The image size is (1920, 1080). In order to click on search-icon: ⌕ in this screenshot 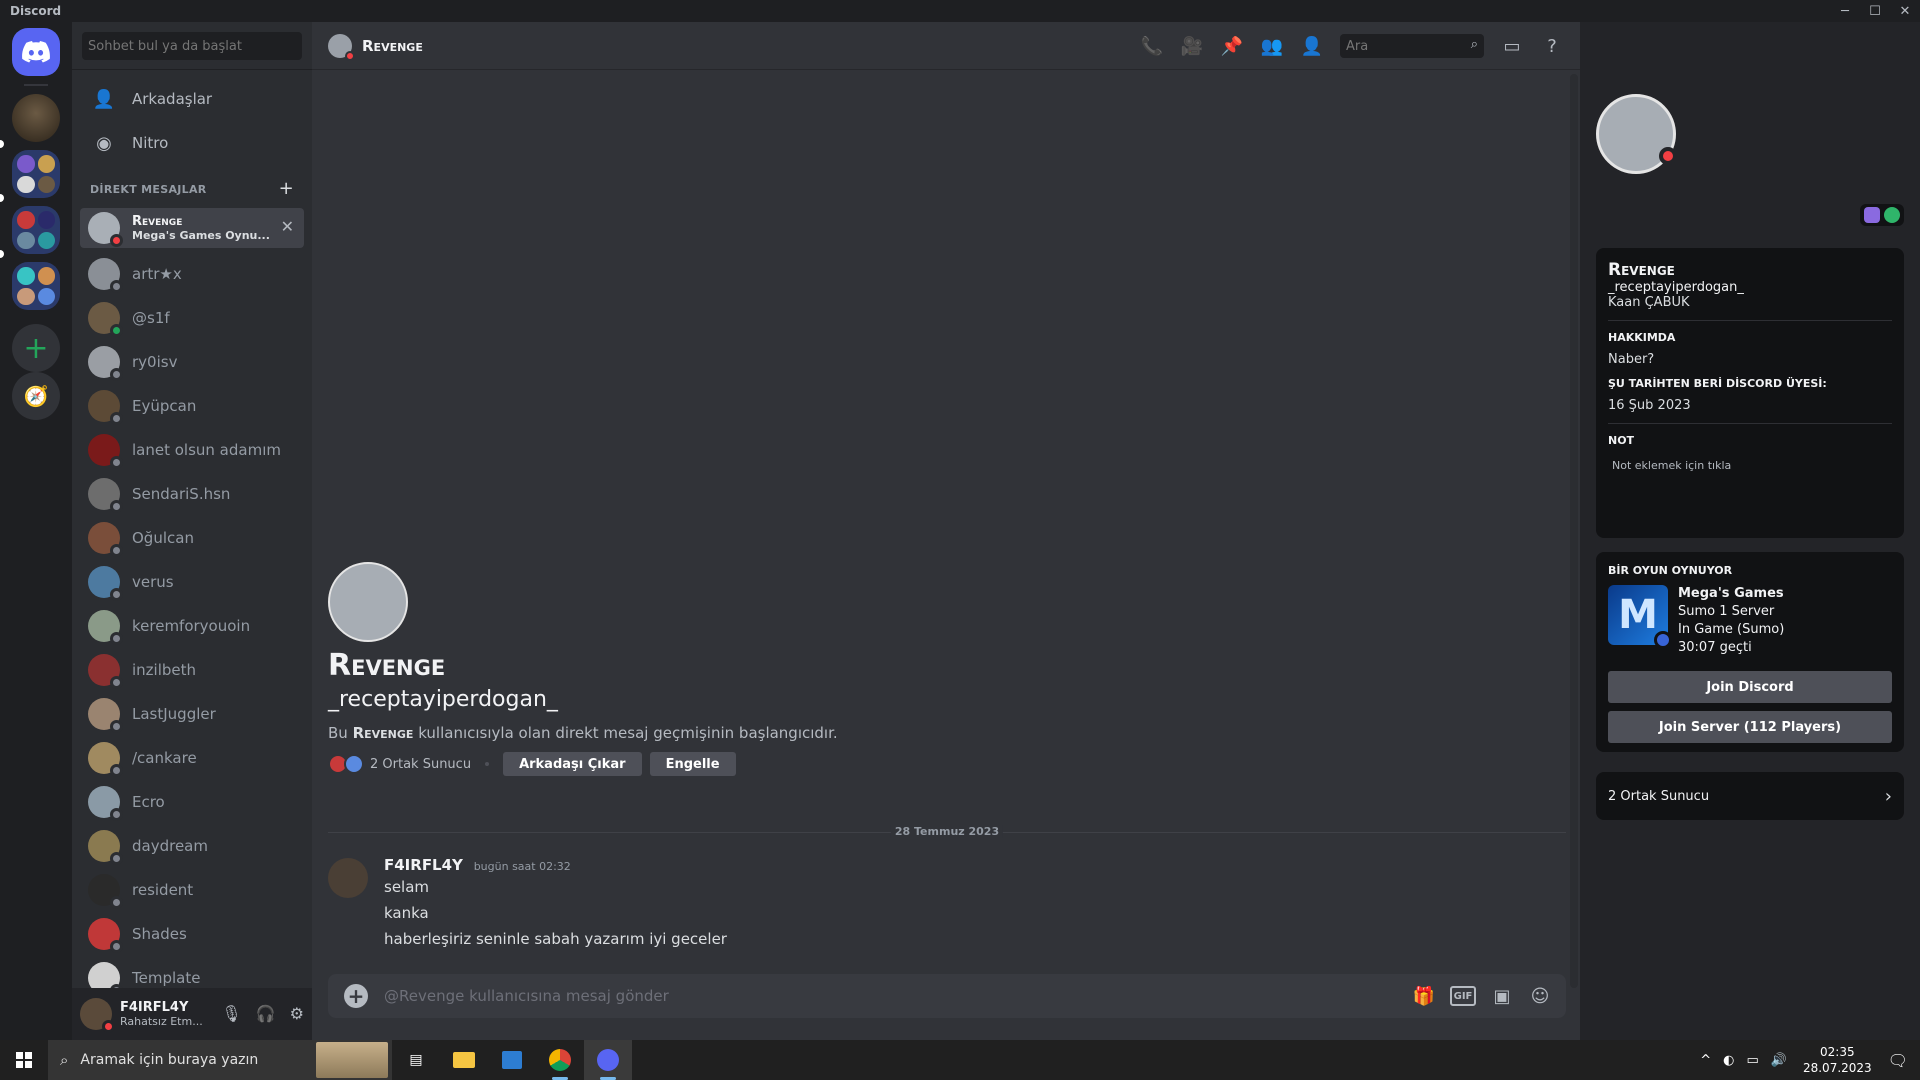, I will do `click(64, 1060)`.